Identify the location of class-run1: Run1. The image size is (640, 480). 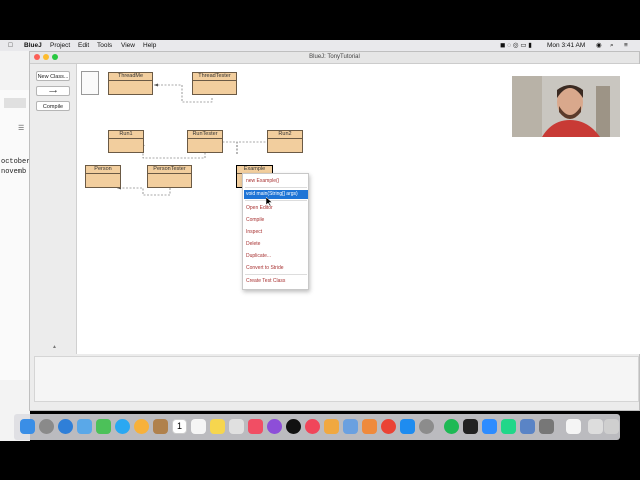
(126, 141).